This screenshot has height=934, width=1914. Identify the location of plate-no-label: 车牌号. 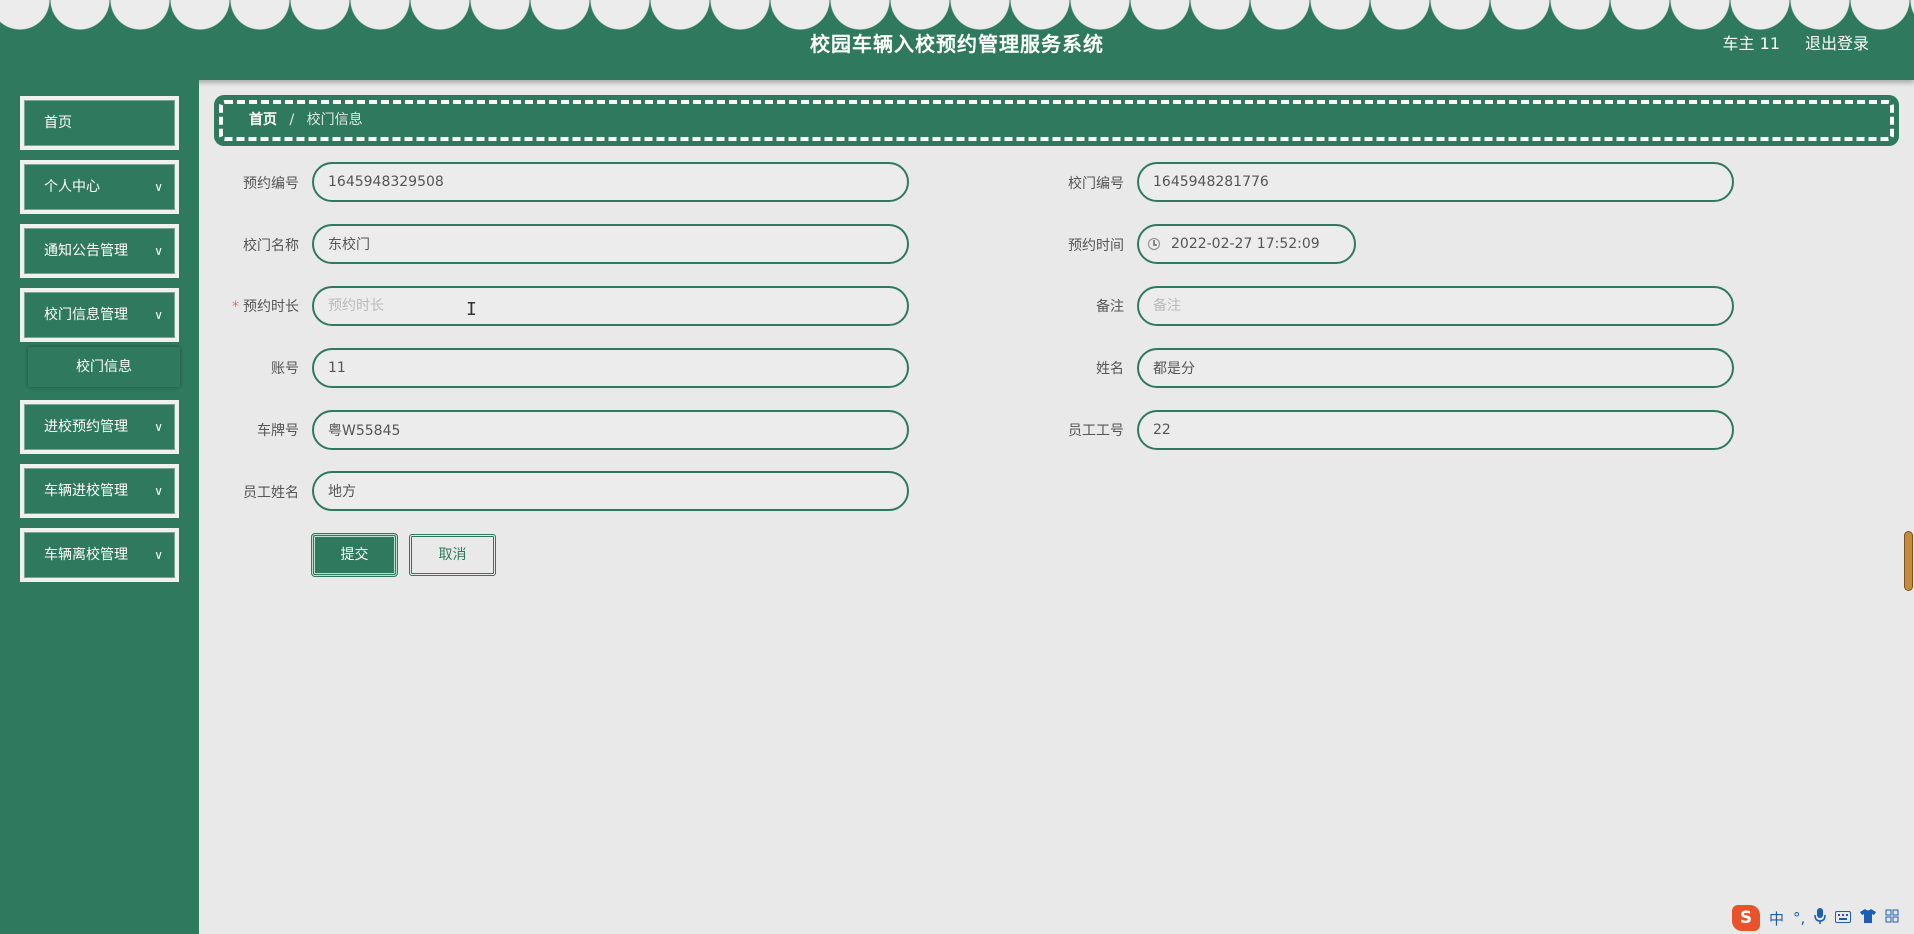
(278, 431).